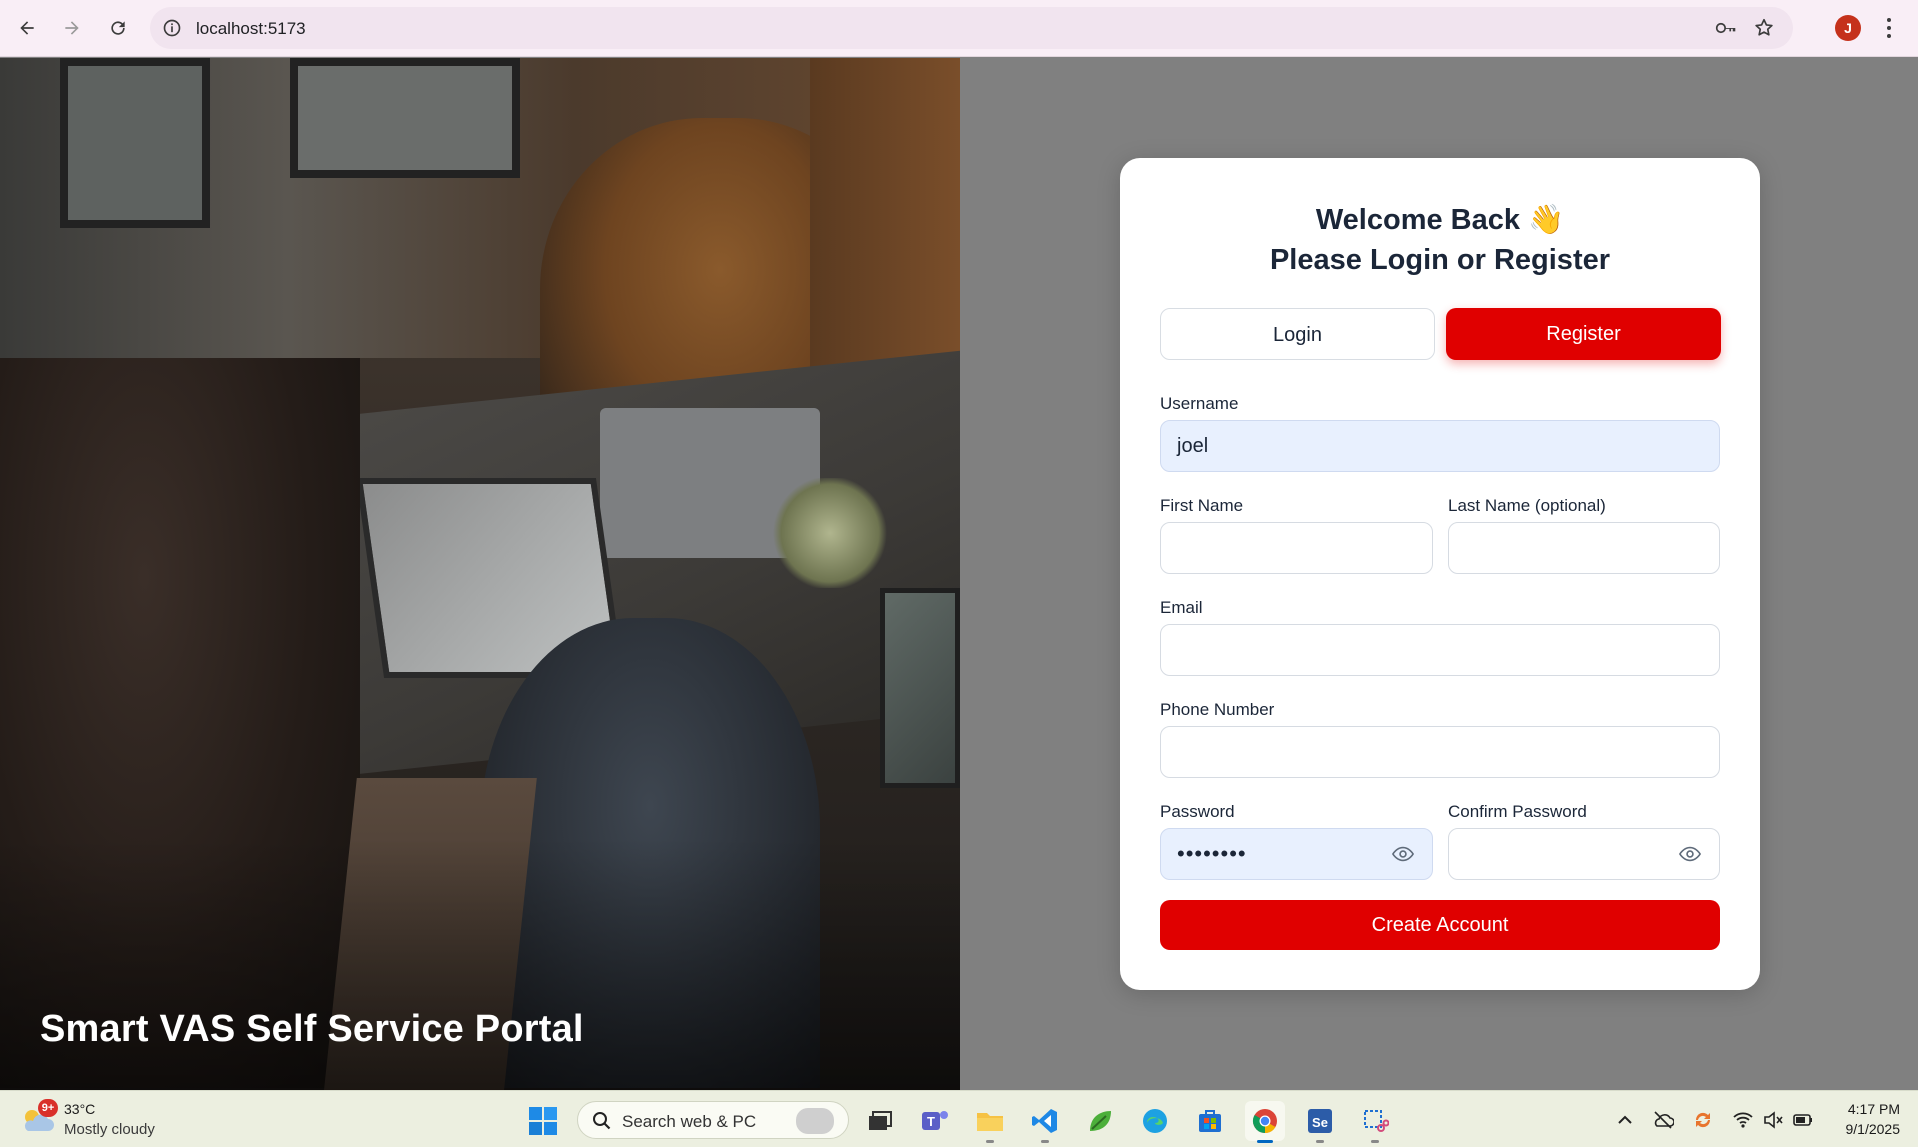 The width and height of the screenshot is (1918, 1147). What do you see at coordinates (1212, 853) in the screenshot?
I see `password-value: ••••••••` at bounding box center [1212, 853].